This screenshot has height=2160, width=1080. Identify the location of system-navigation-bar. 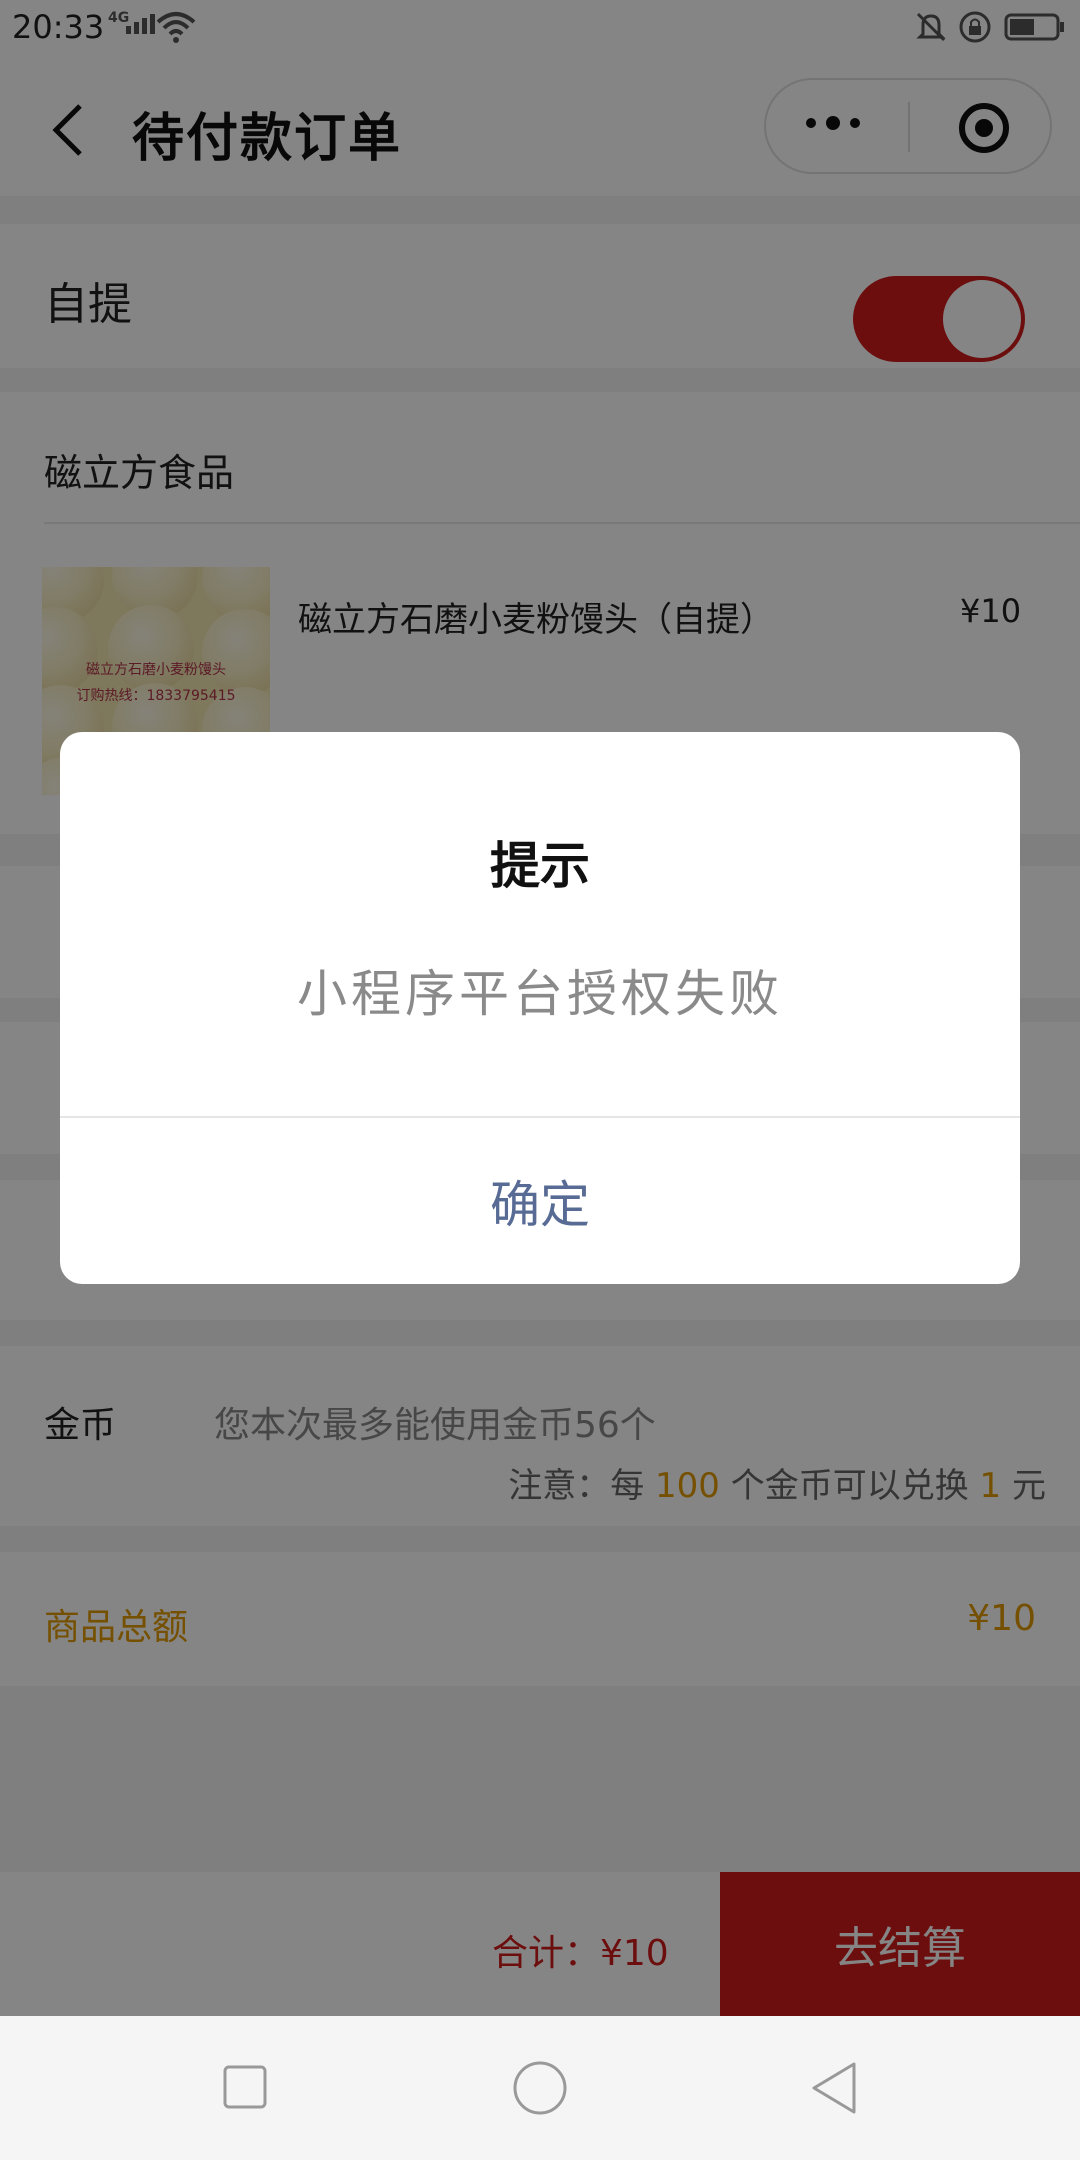
(540, 2088).